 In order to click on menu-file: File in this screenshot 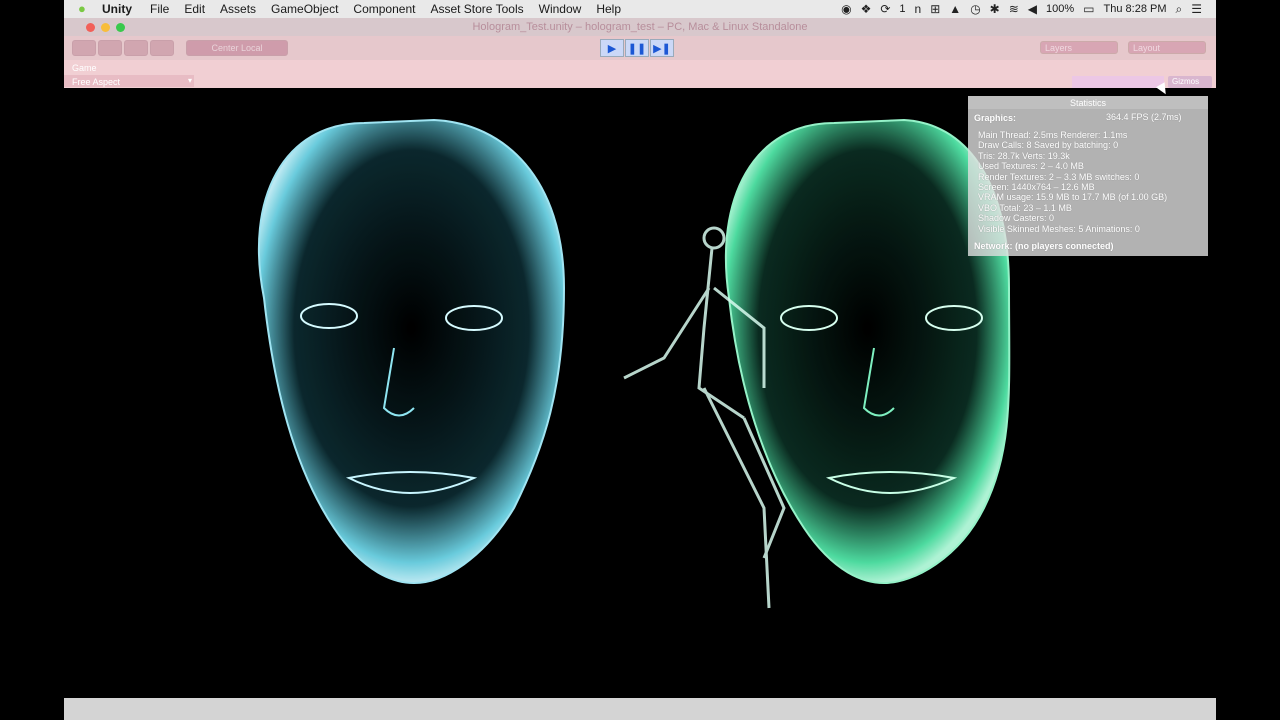, I will do `click(159, 9)`.